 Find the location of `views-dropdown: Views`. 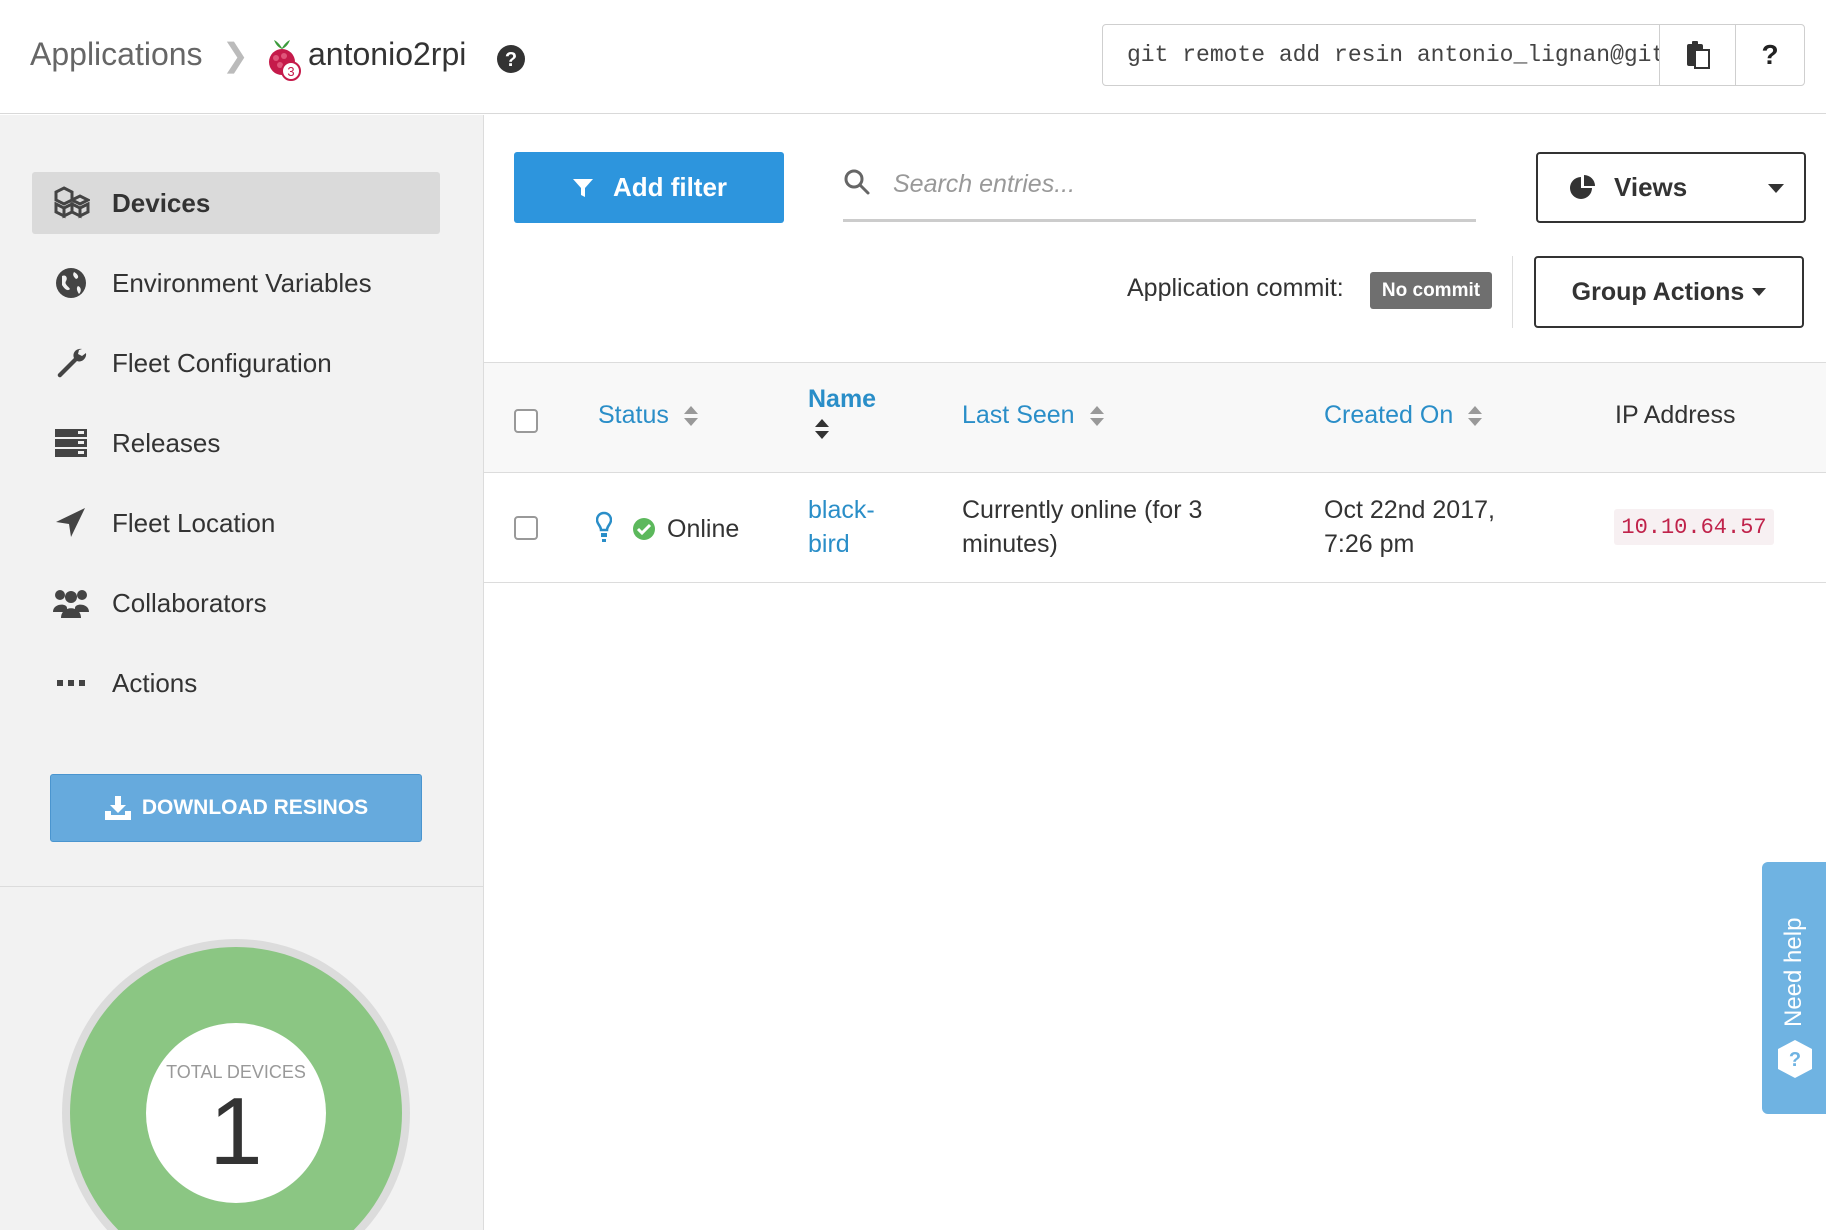

views-dropdown: Views is located at coordinates (1671, 187).